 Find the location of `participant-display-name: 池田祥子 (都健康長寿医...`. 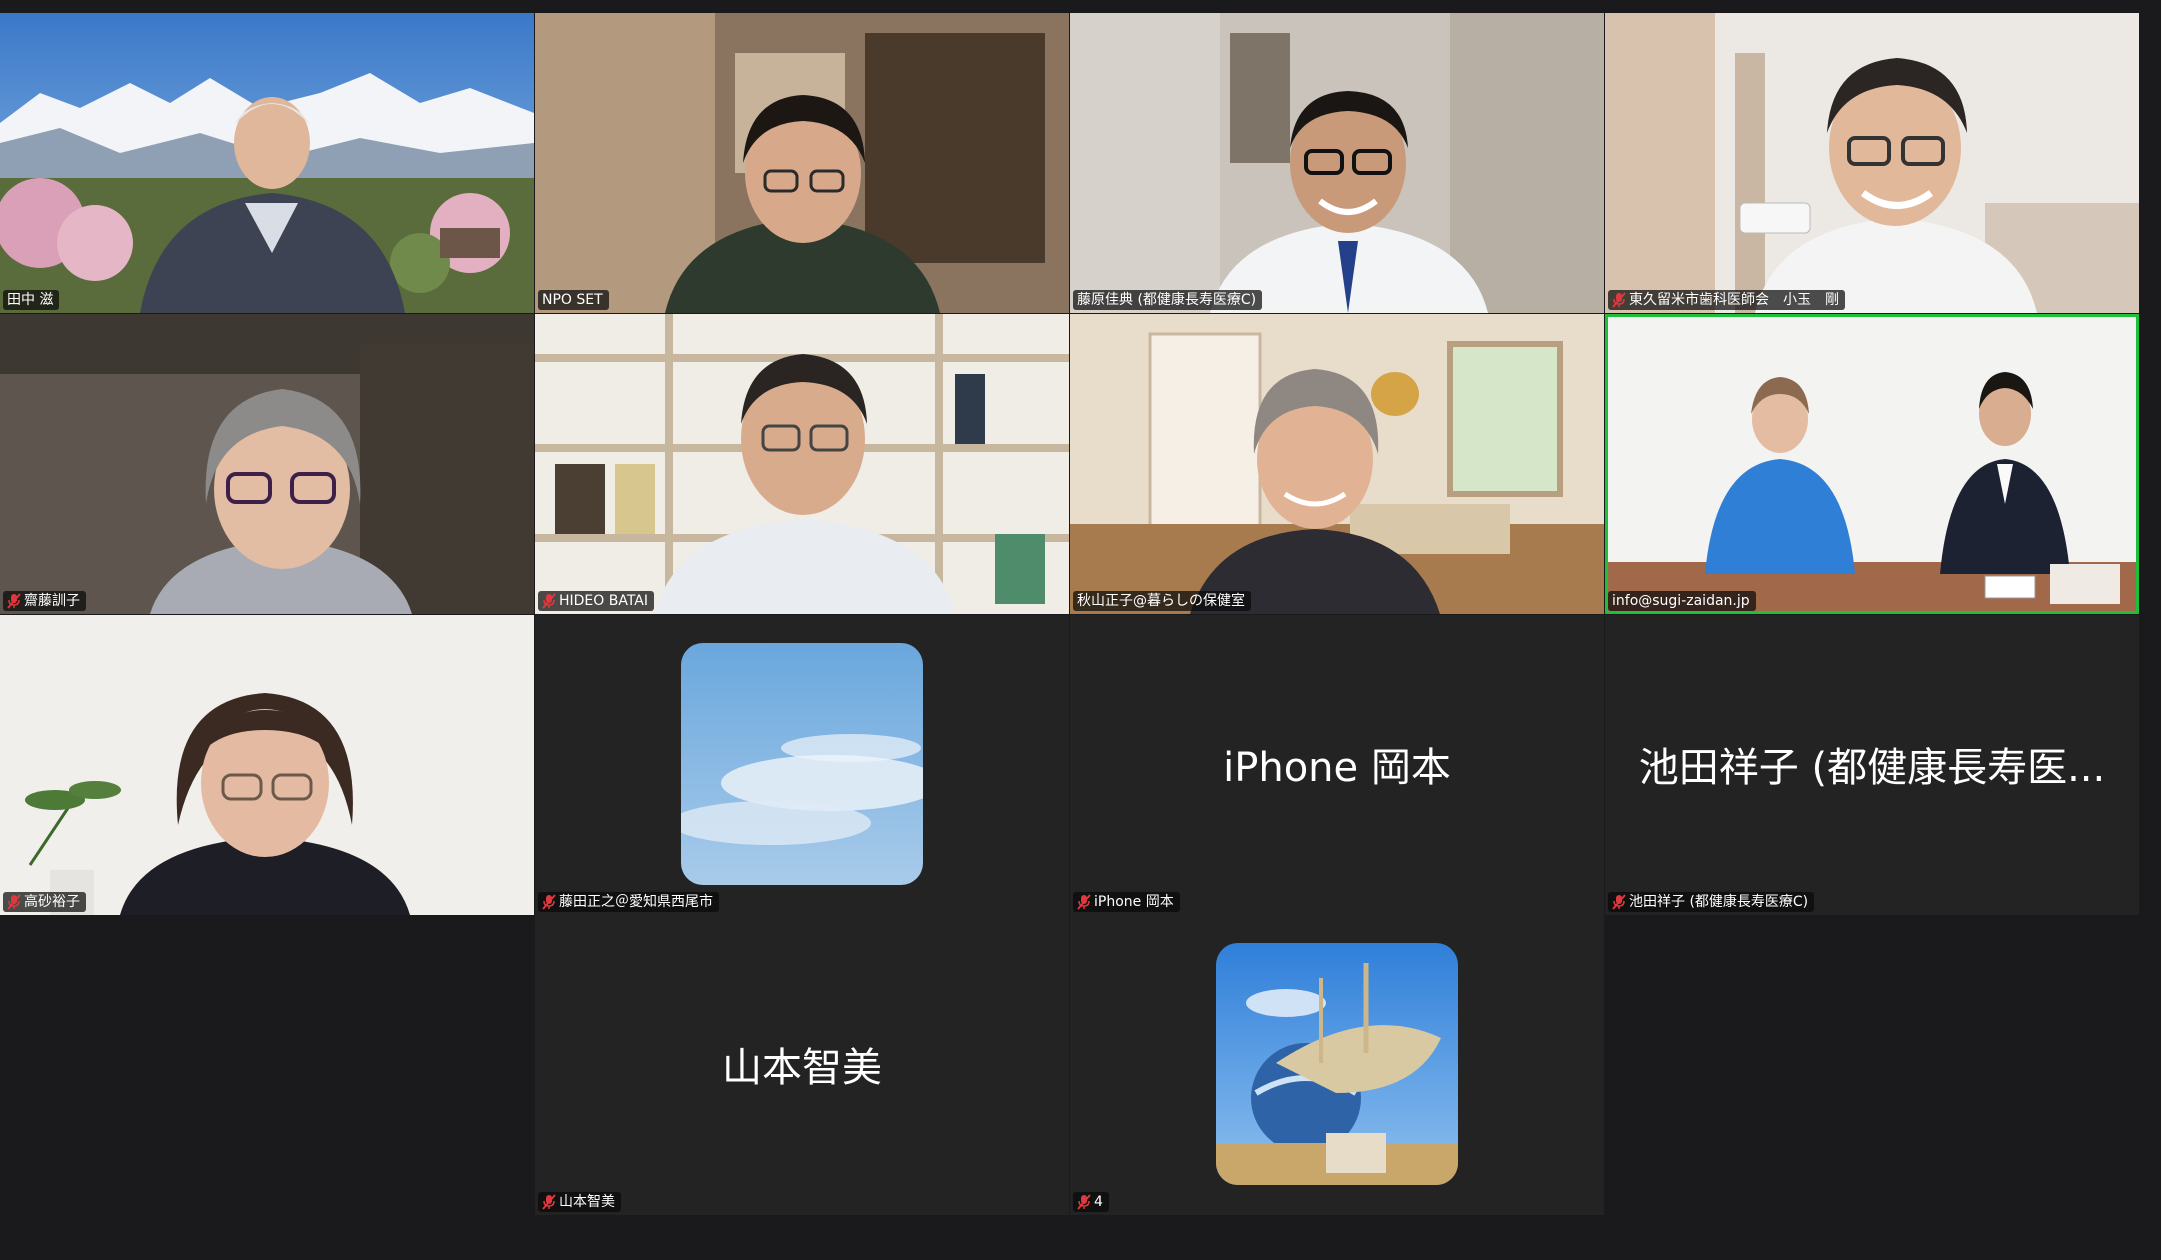

participant-display-name: 池田祥子 (都健康長寿医... is located at coordinates (1872, 768).